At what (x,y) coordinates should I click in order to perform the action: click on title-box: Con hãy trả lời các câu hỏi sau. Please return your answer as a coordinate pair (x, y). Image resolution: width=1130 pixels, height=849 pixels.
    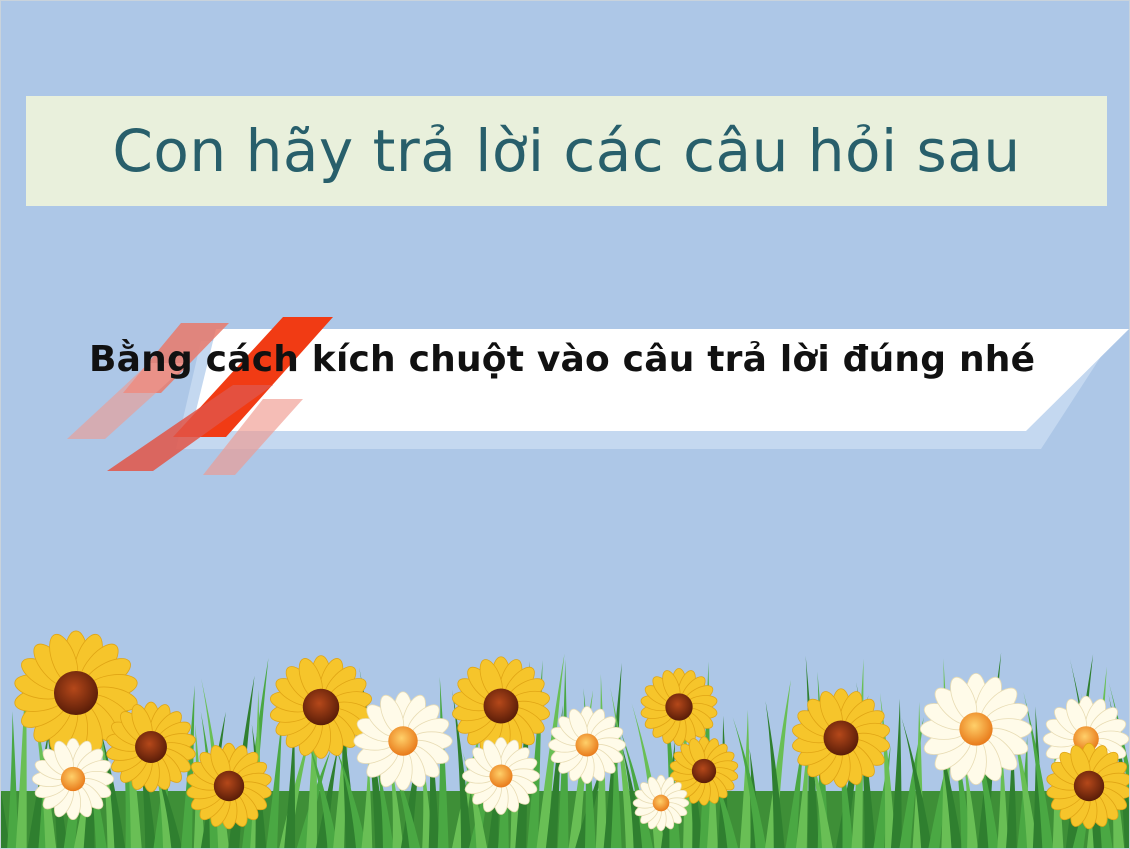
    Looking at the image, I should click on (566, 151).